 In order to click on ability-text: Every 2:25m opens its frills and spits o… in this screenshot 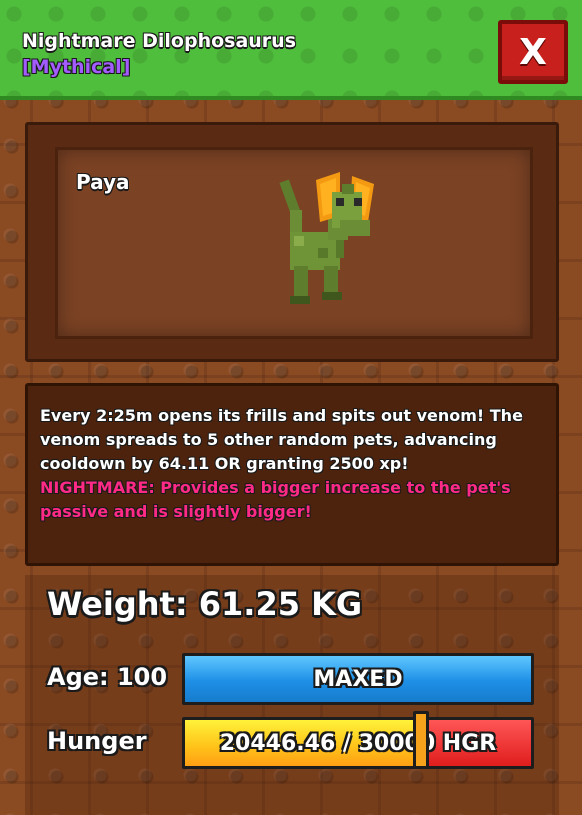, I will do `click(281, 439)`.